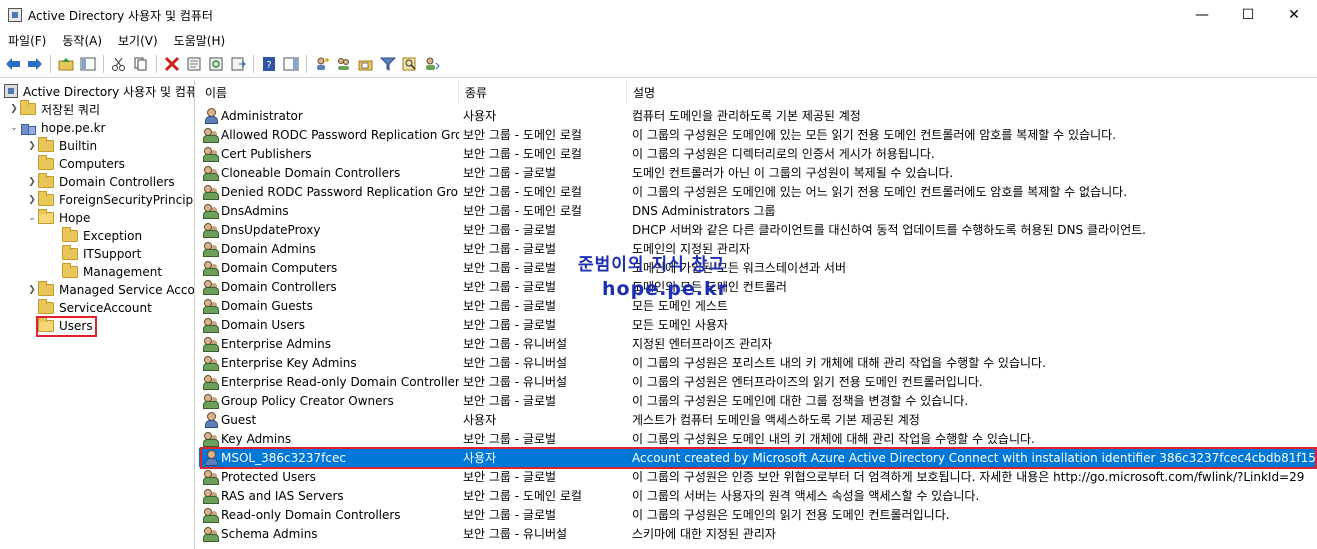 This screenshot has height=549, width=1317. What do you see at coordinates (96, 236) in the screenshot?
I see `tree-item-exception: Exception` at bounding box center [96, 236].